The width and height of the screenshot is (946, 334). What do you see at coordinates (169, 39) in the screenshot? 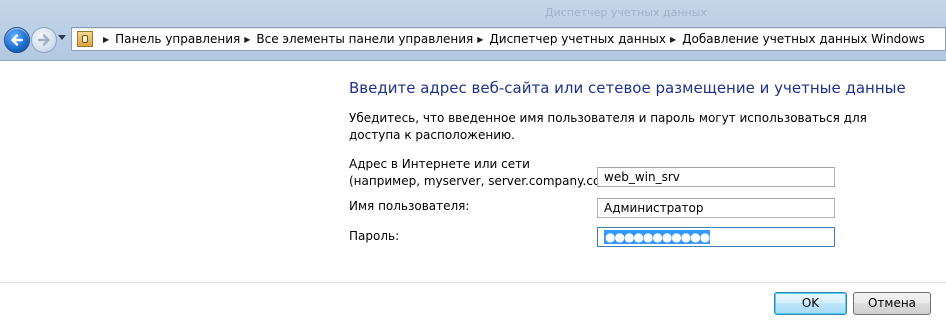
I see `breadcrumb-item: ▶ Панель управления` at bounding box center [169, 39].